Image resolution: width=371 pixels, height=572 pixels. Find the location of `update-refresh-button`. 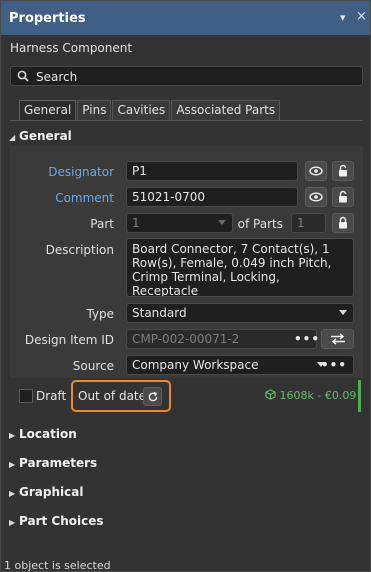

update-refresh-button is located at coordinates (152, 396).